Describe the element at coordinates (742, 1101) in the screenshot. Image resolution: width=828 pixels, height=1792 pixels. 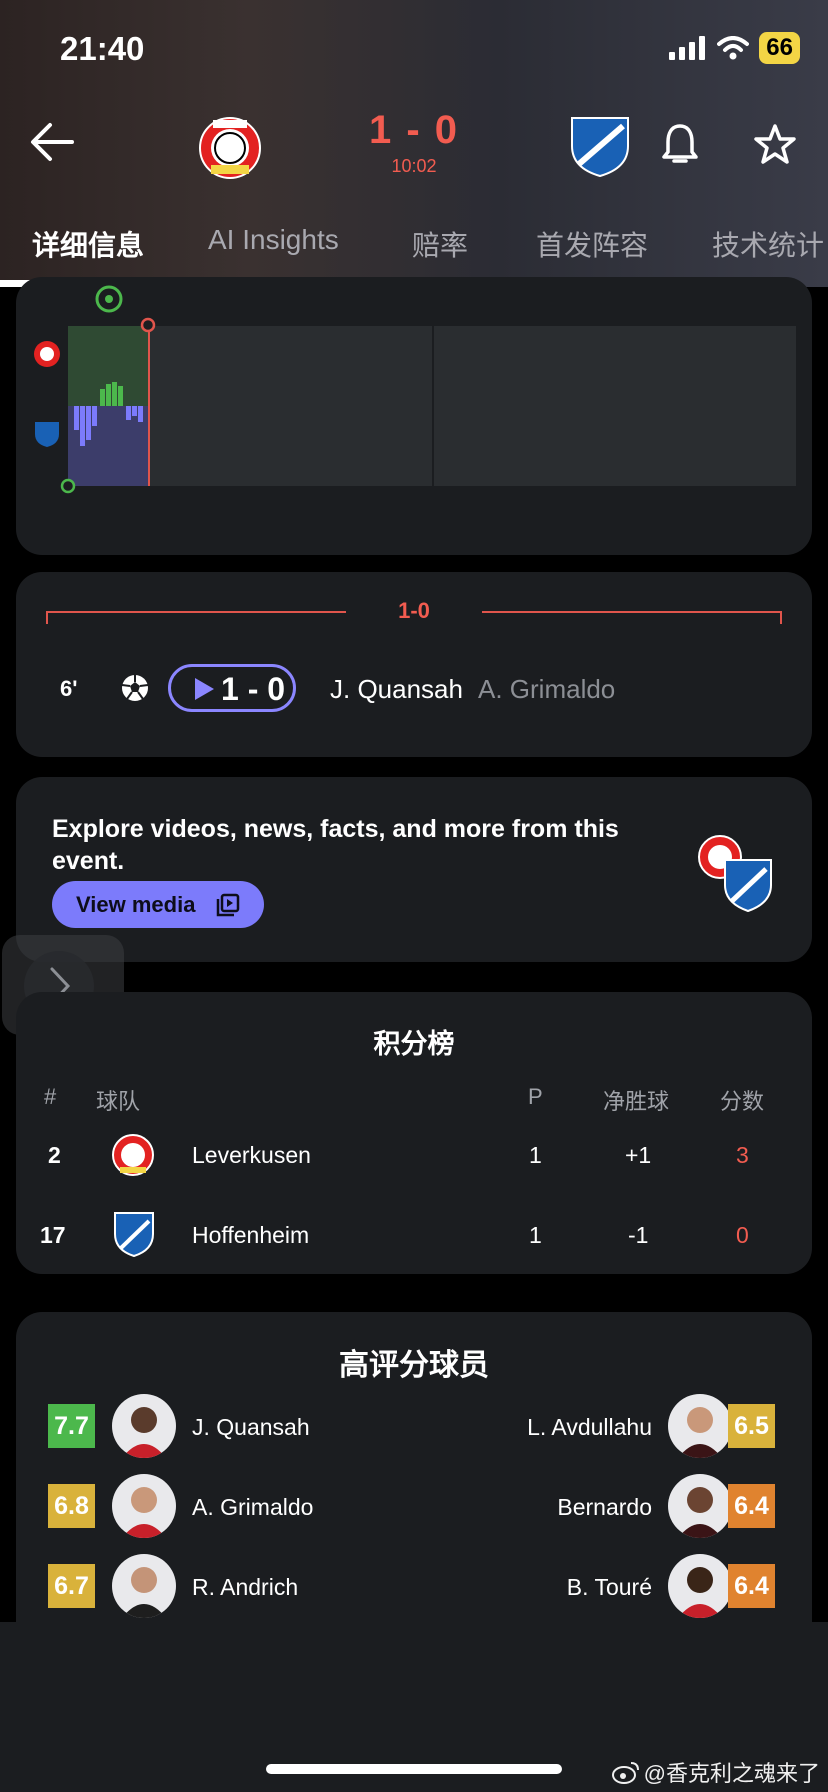
I see `header-points: 分数` at that location.